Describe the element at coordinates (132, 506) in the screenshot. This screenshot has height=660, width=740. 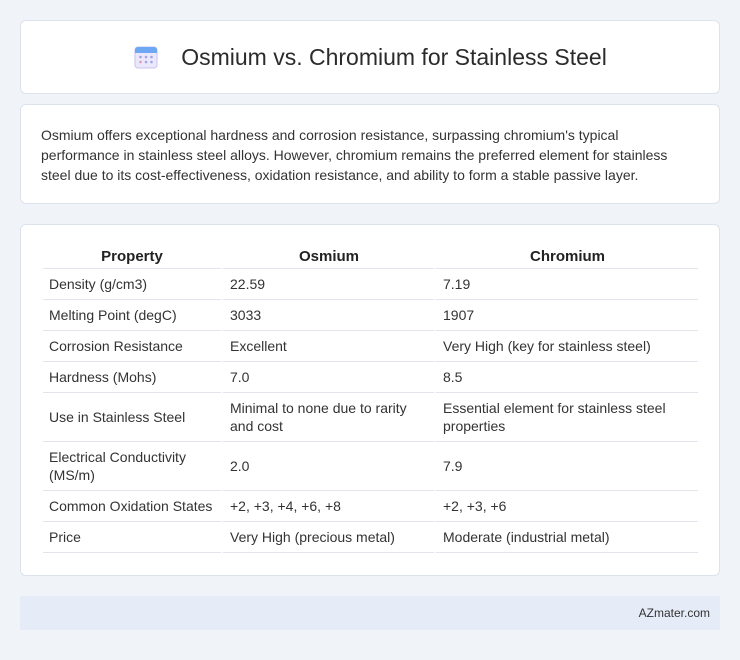
I see `property-cell: Common Oxidation States` at that location.